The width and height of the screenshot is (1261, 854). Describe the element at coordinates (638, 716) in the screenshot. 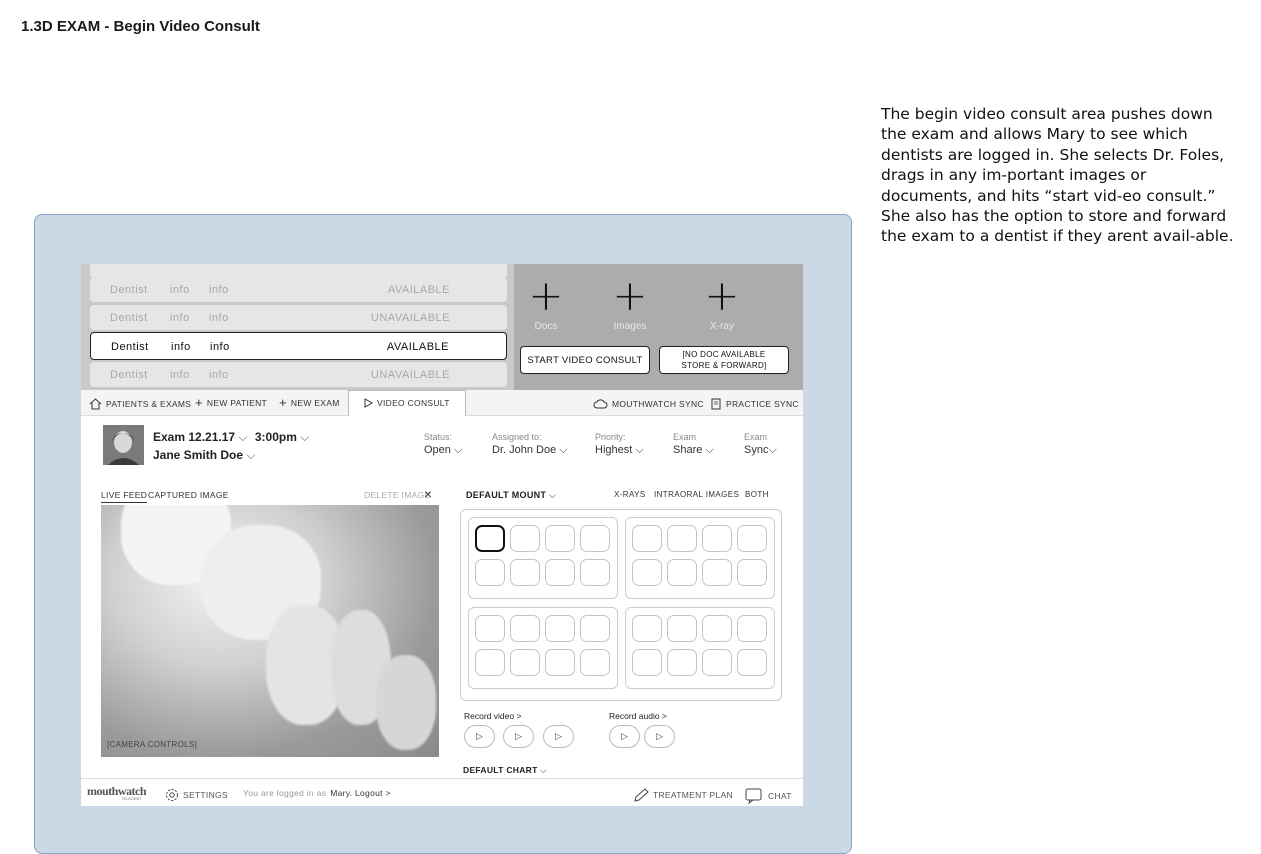

I see `record-audio-label: Record audio >` at that location.